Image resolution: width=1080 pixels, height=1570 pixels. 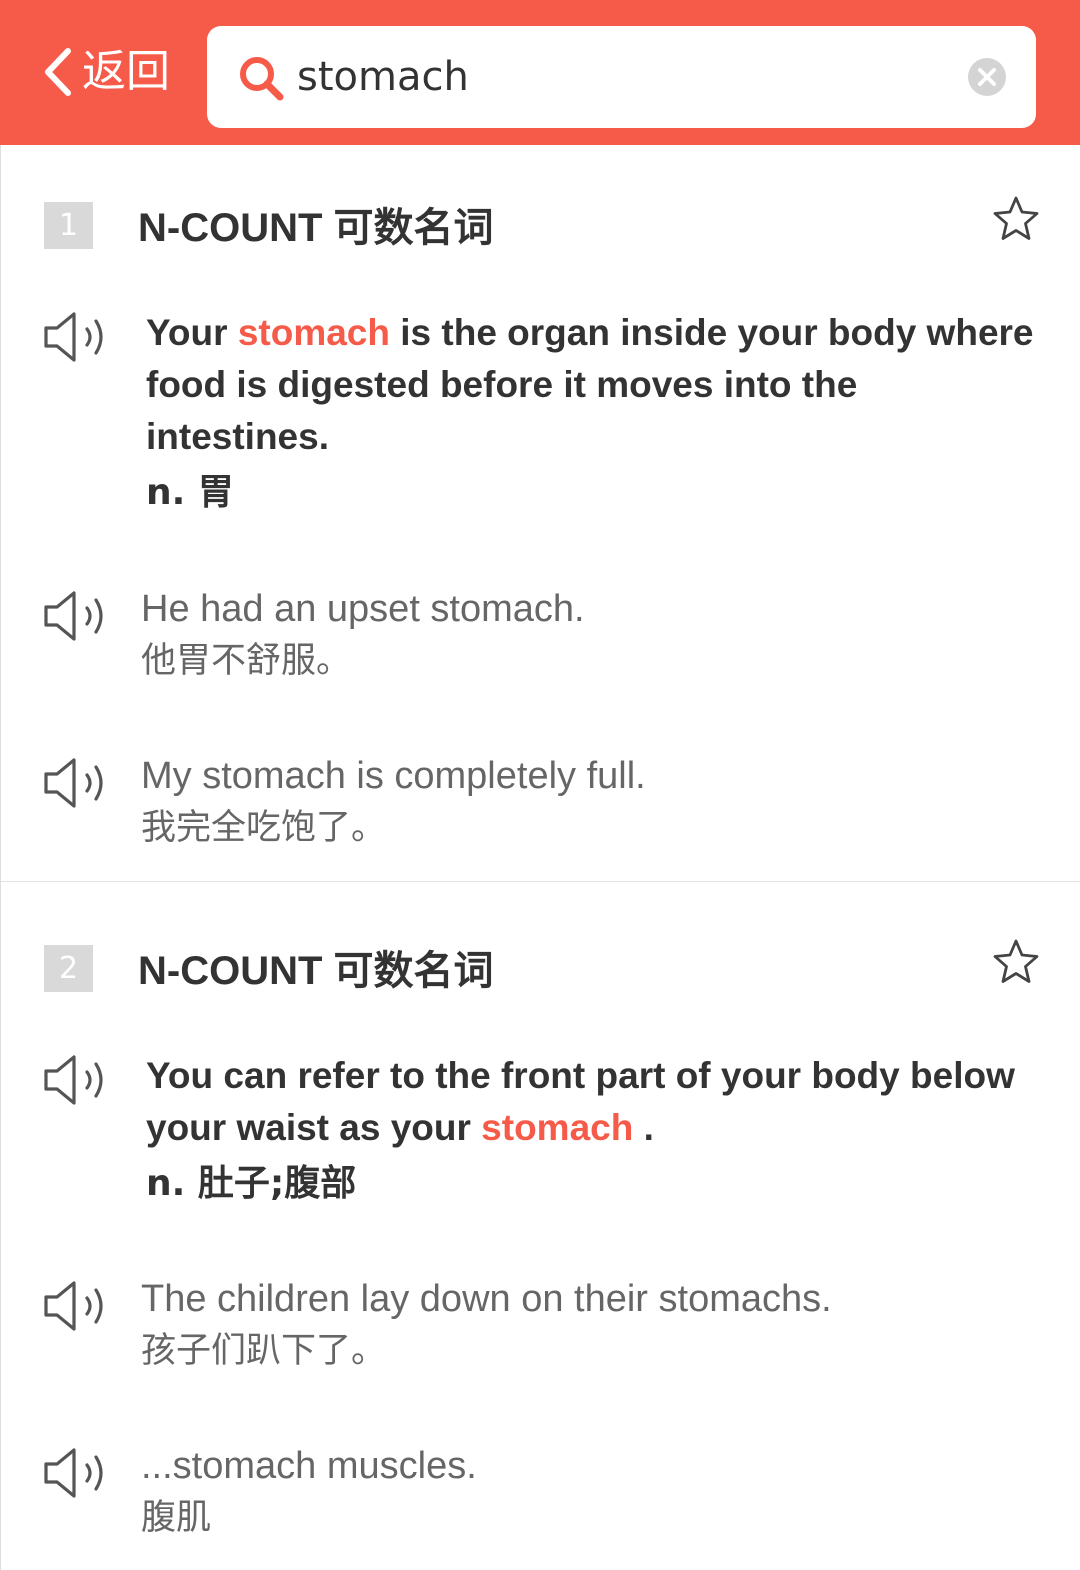 I want to click on example-sentence: ...stomach muscles. 腹肌, so click(x=591, y=1492).